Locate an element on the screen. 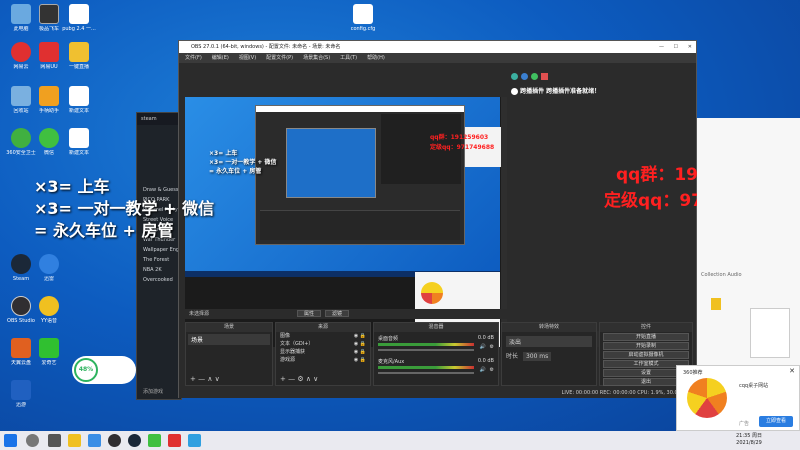 This screenshot has width=800, height=450. task-view-icon is located at coordinates (54, 440).